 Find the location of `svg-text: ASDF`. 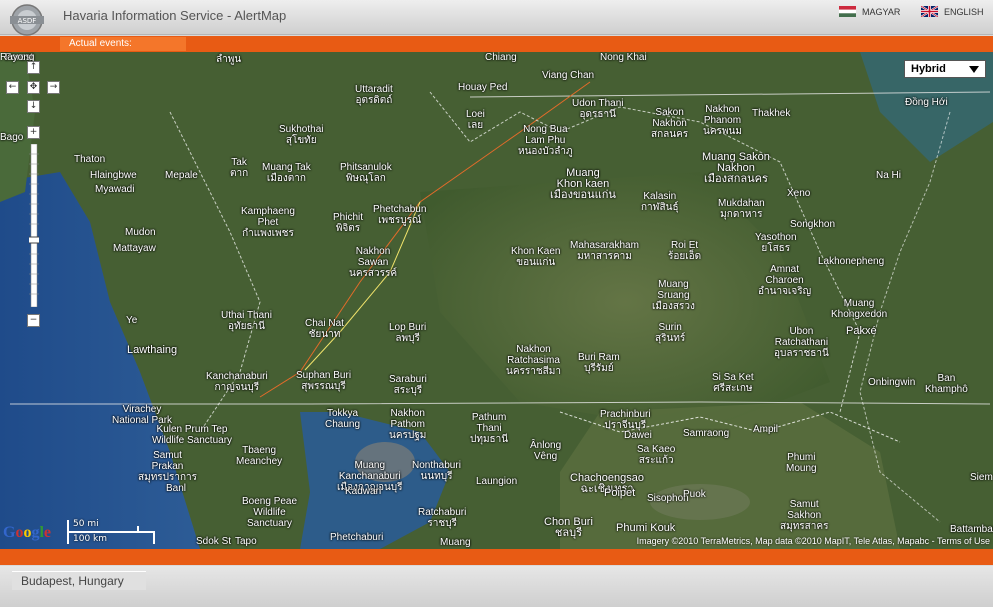

svg-text: ASDF is located at coordinates (27, 21).